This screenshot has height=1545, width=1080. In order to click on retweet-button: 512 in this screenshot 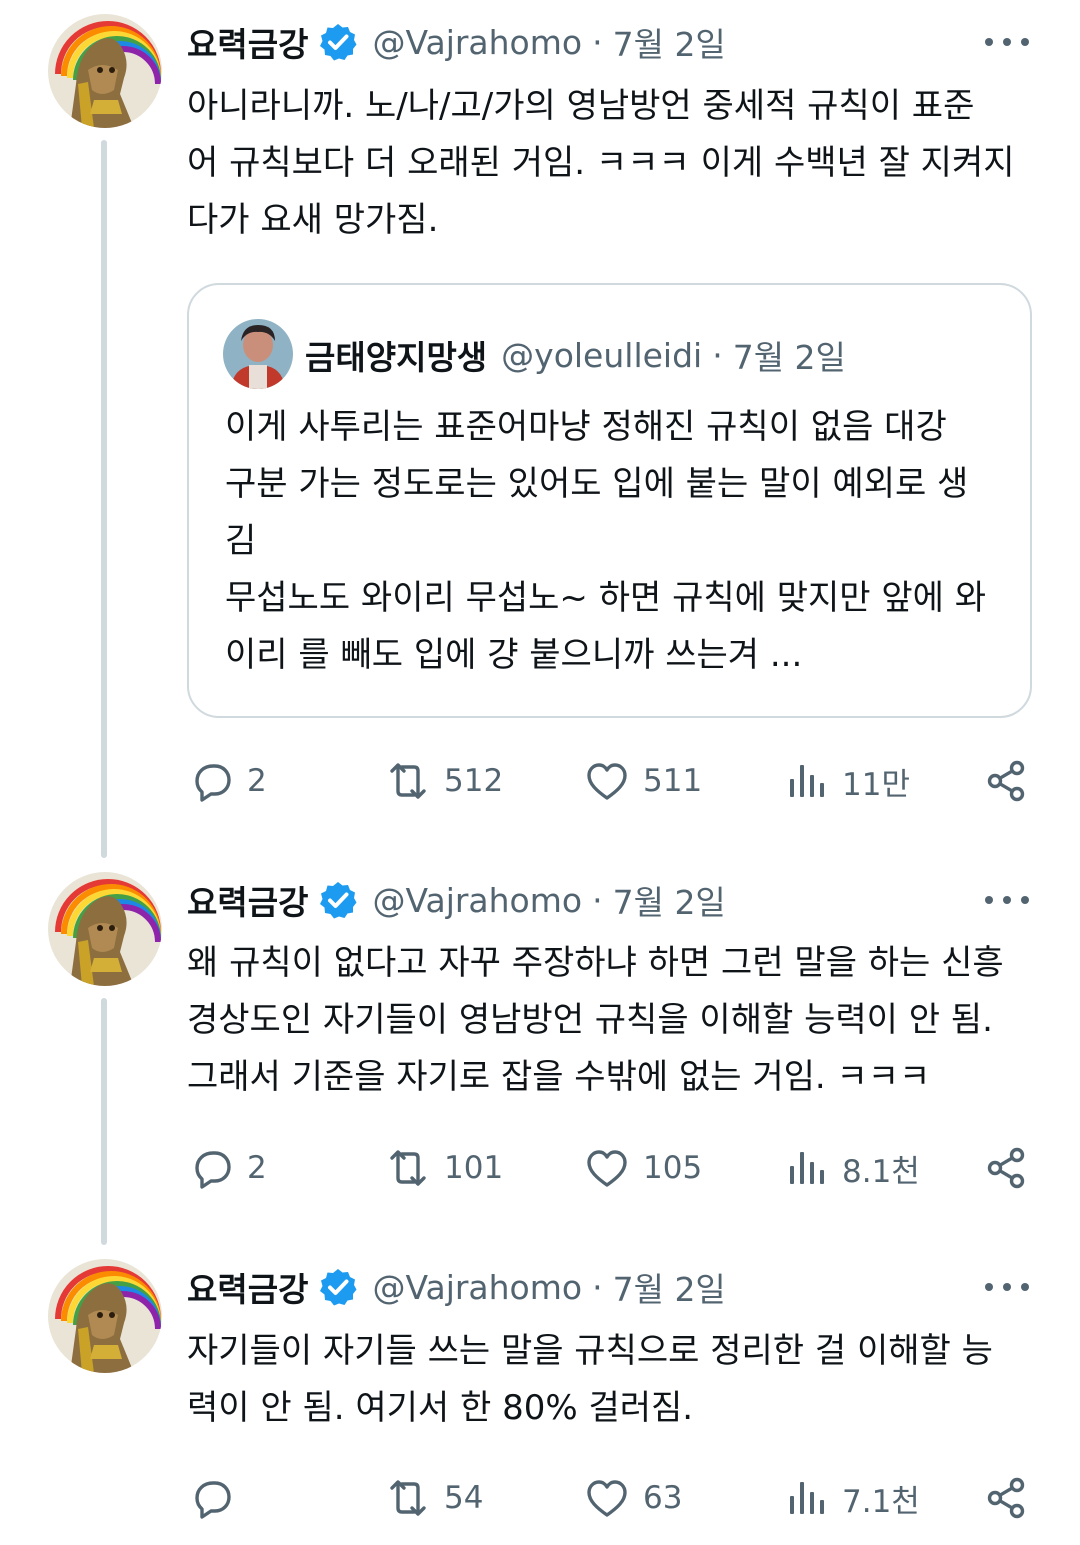, I will do `click(443, 781)`.